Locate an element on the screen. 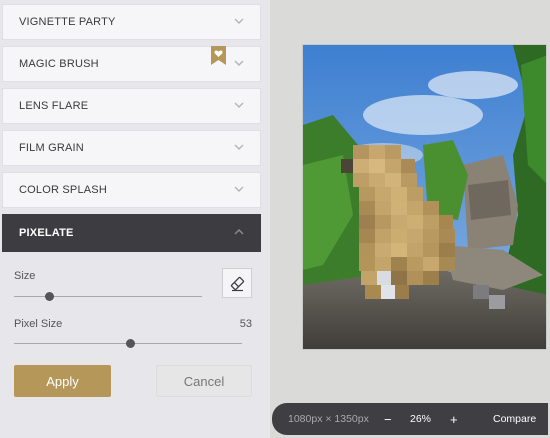 This screenshot has height=438, width=550. section-pixelate: PIXELATE is located at coordinates (131, 233).